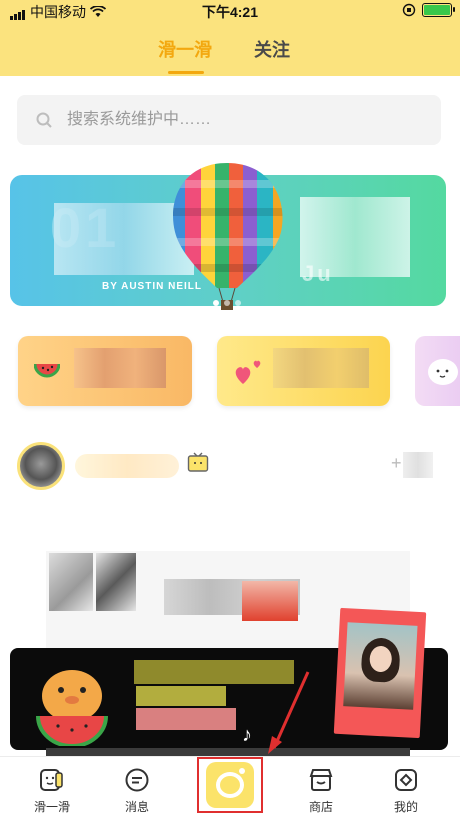 This screenshot has height=817, width=460. I want to click on store-icon, so click(321, 780).